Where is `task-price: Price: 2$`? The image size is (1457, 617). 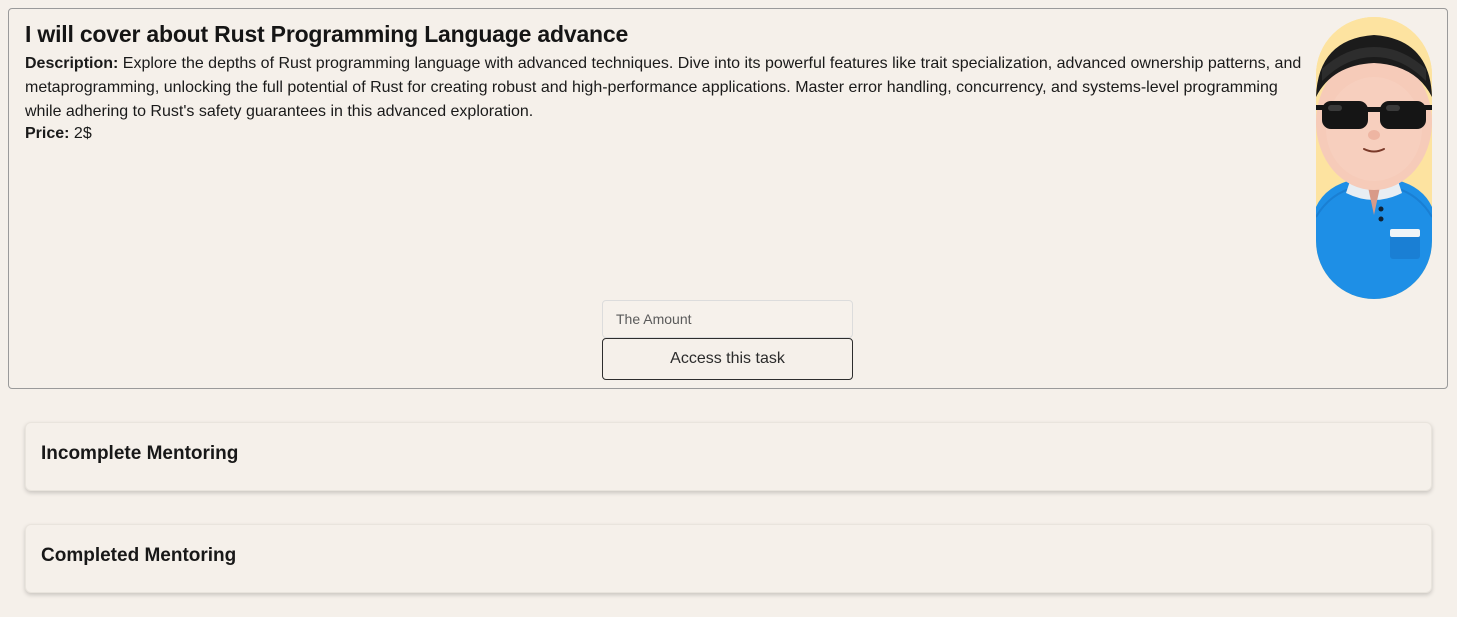 task-price: Price: 2$ is located at coordinates (58, 134).